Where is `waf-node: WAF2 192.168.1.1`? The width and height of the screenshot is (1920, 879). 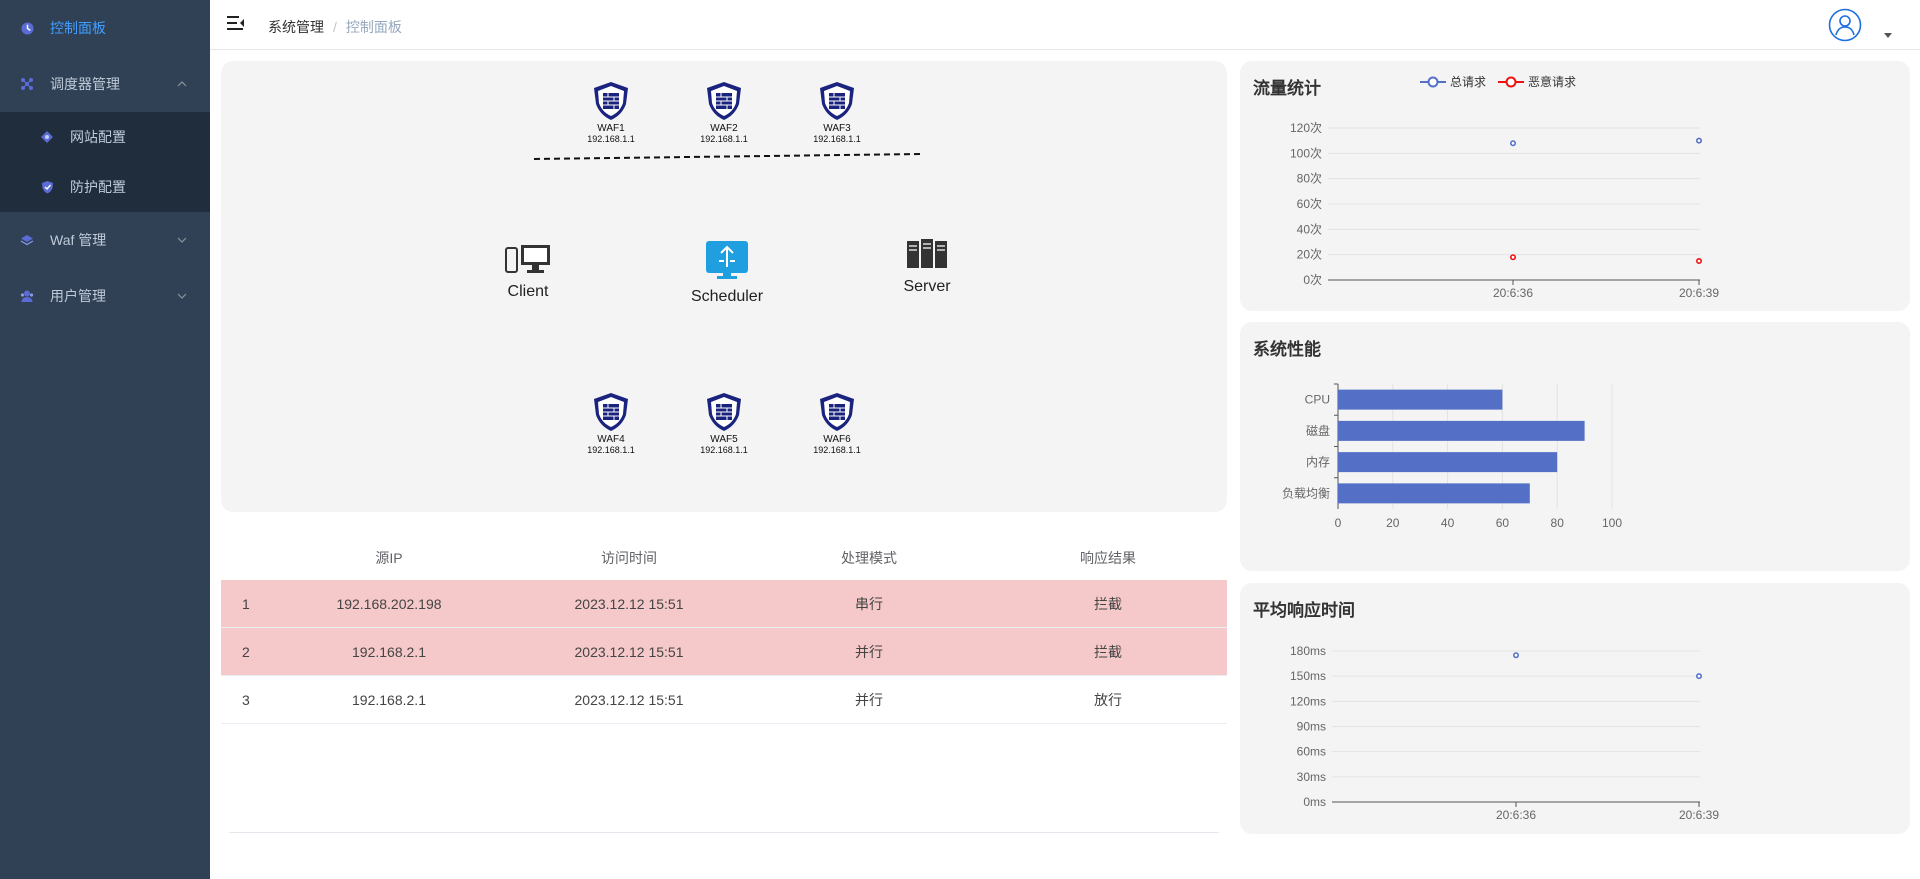
waf-node: WAF2 192.168.1.1 is located at coordinates (724, 113).